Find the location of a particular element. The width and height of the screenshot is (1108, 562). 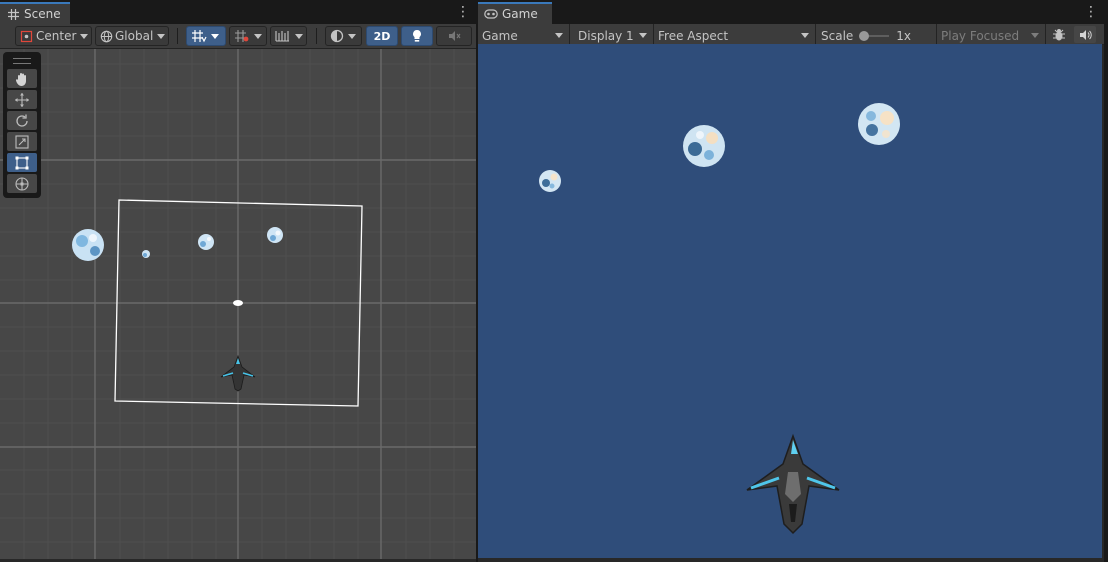

move-arrows-icon is located at coordinates (22, 100).